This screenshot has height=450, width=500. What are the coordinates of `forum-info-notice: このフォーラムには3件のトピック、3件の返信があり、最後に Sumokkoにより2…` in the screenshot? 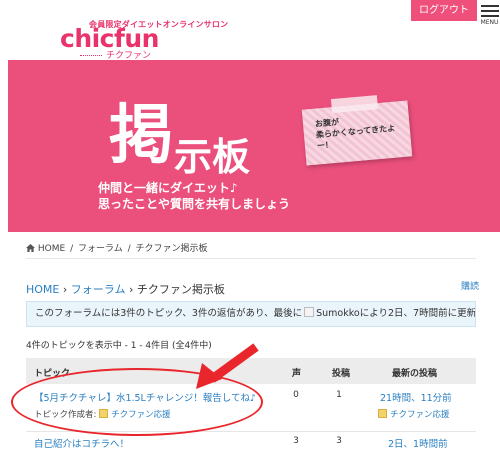 It's located at (251, 314).